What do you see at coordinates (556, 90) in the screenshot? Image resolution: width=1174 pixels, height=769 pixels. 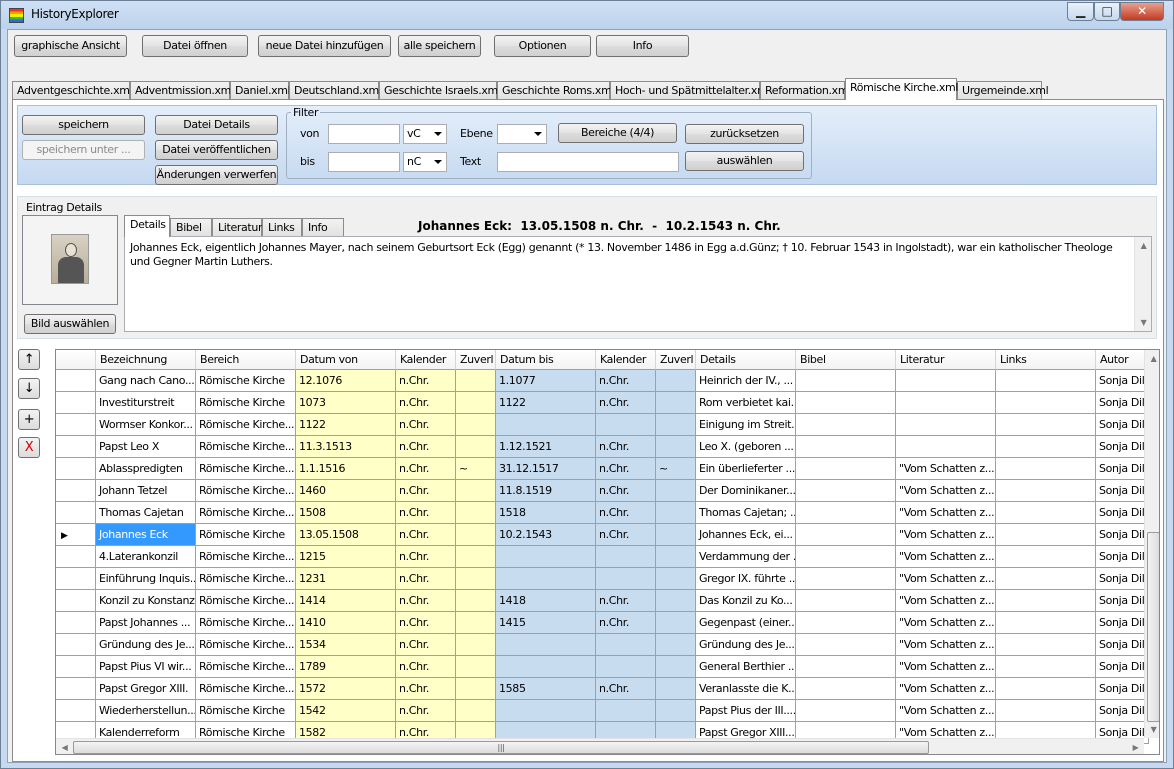 I see `tab-geschichte-roms: Geschichte Roms.xml` at bounding box center [556, 90].